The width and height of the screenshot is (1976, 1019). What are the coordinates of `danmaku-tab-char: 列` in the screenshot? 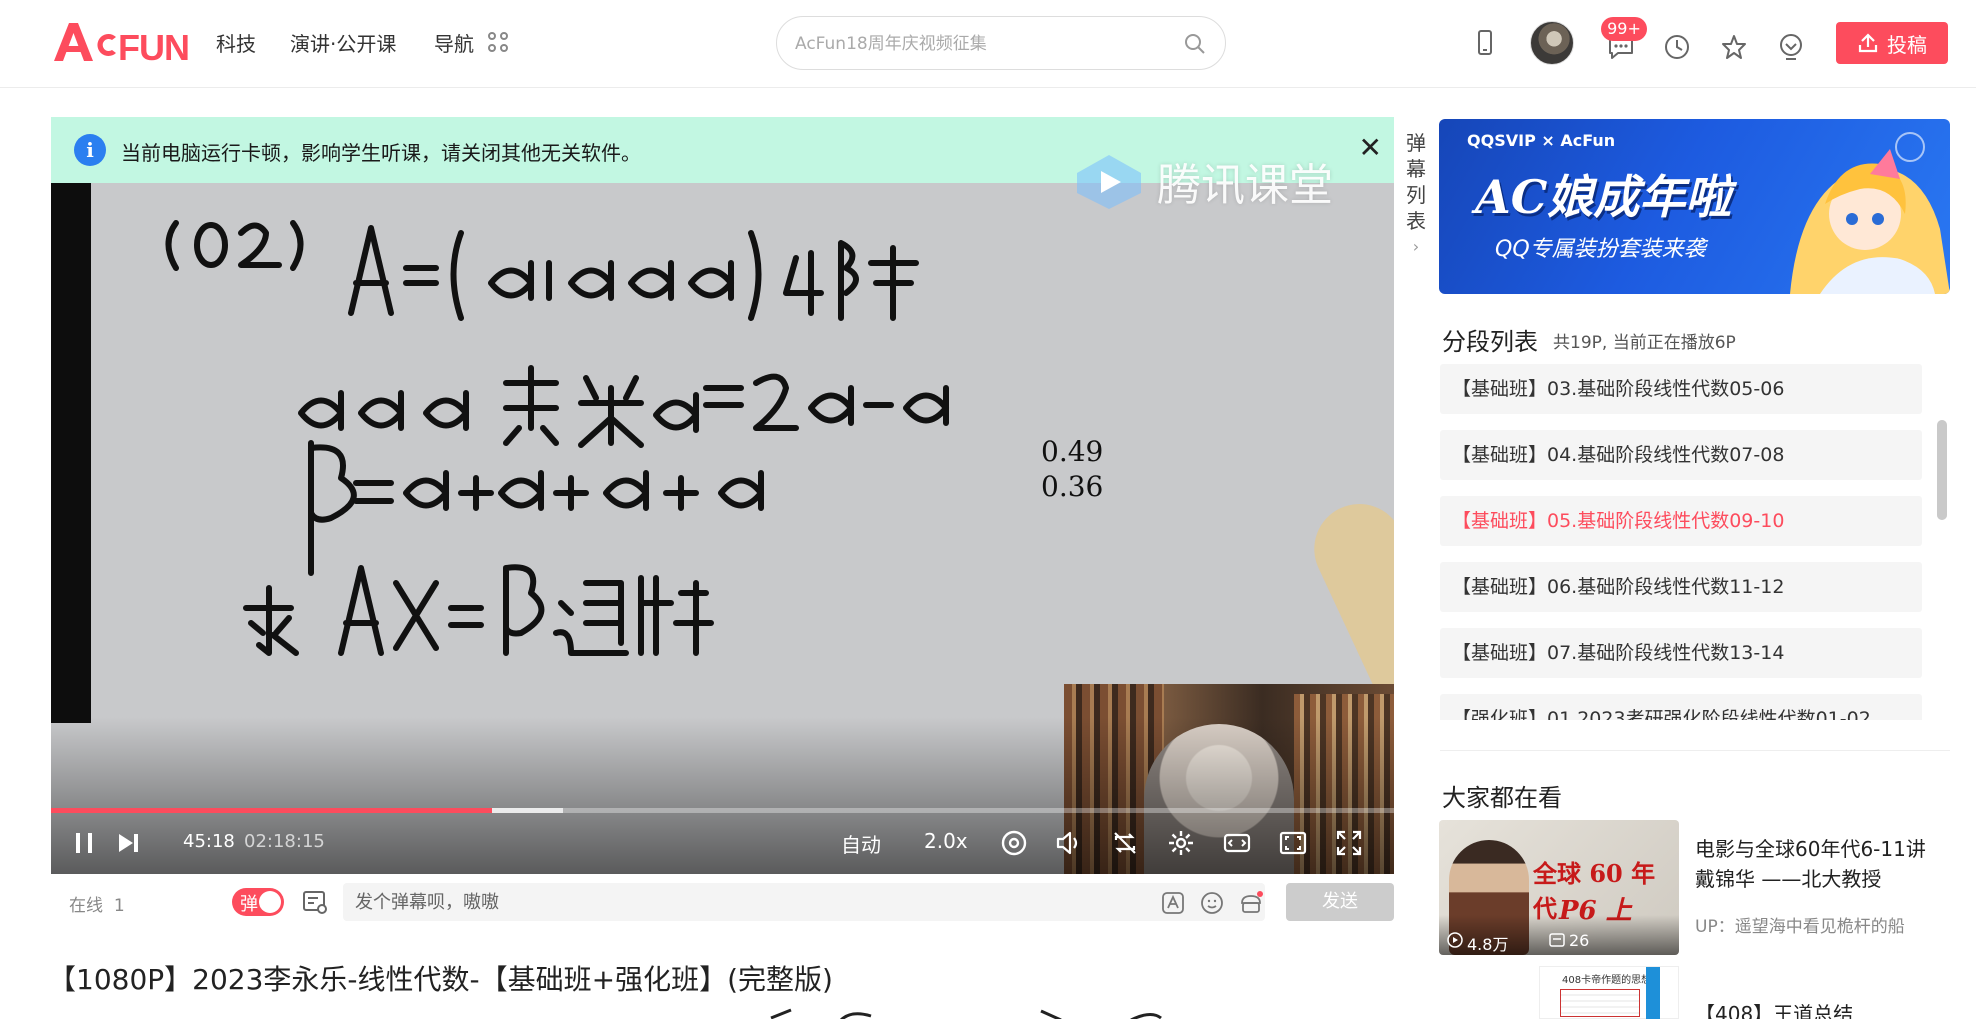 It's located at (1416, 195).